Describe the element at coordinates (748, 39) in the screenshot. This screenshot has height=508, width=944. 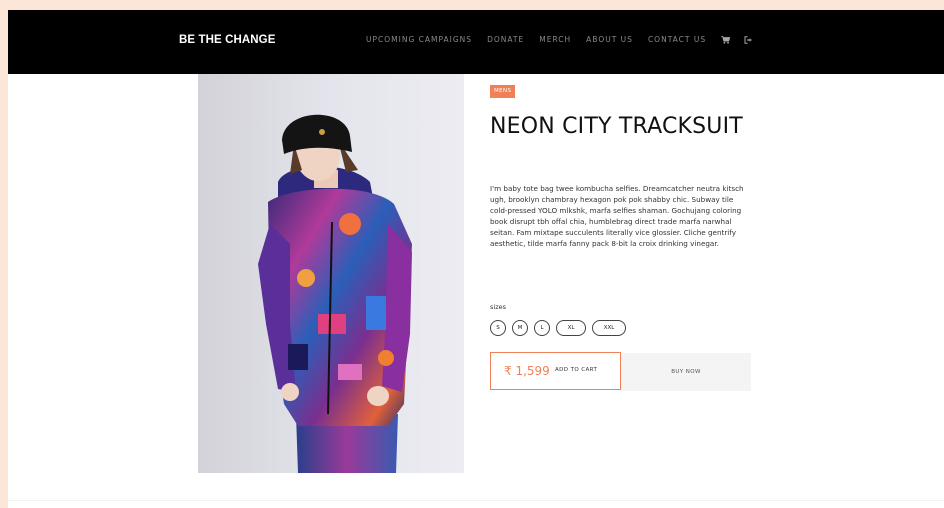
I see `logout-icon` at that location.